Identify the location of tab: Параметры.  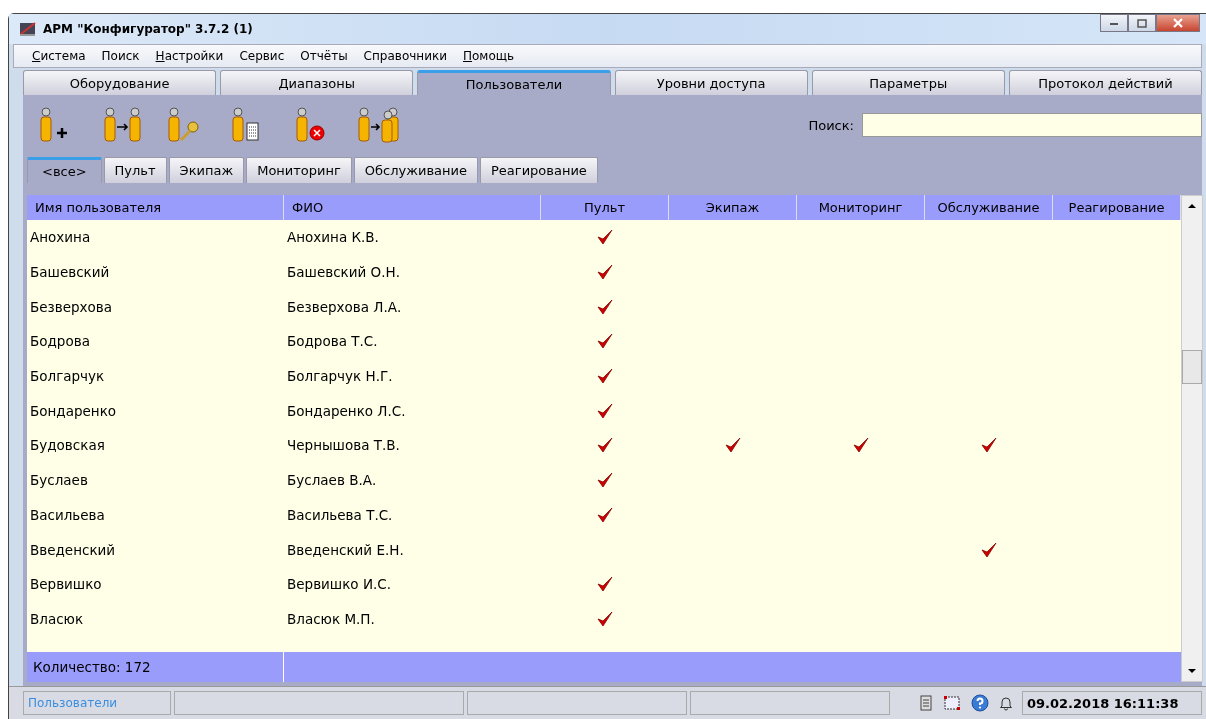
(908, 82).